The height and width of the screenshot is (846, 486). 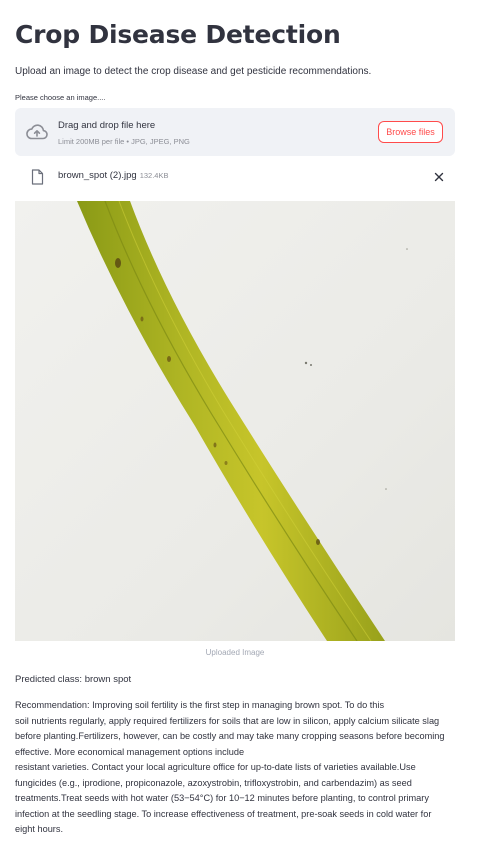 I want to click on recommendation-line: eight hours., so click(x=39, y=829).